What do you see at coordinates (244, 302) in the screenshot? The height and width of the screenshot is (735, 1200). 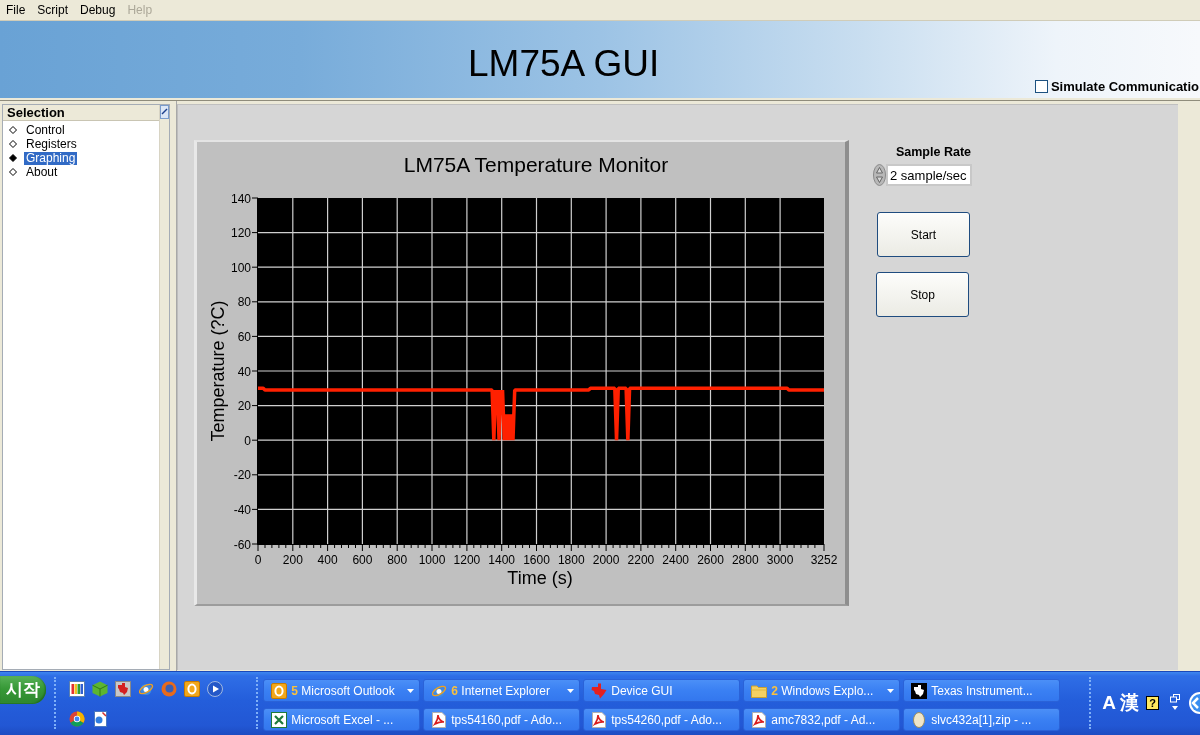 I see `axis-tick-label: 80` at bounding box center [244, 302].